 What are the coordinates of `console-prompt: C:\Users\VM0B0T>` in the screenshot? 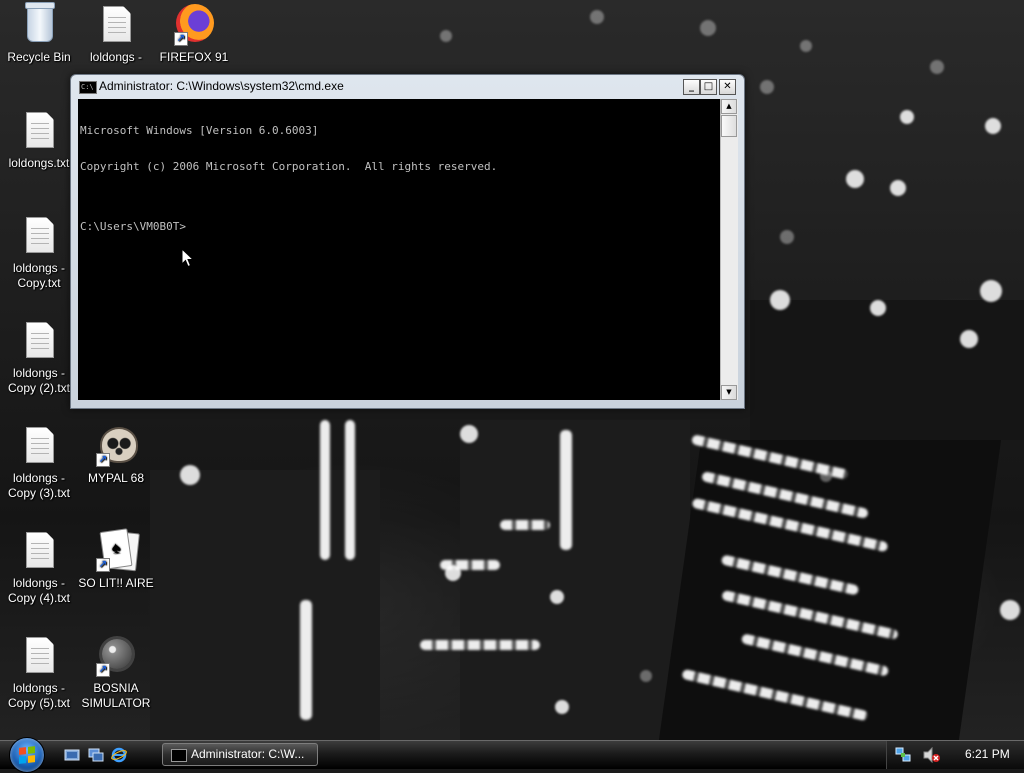 It's located at (133, 226).